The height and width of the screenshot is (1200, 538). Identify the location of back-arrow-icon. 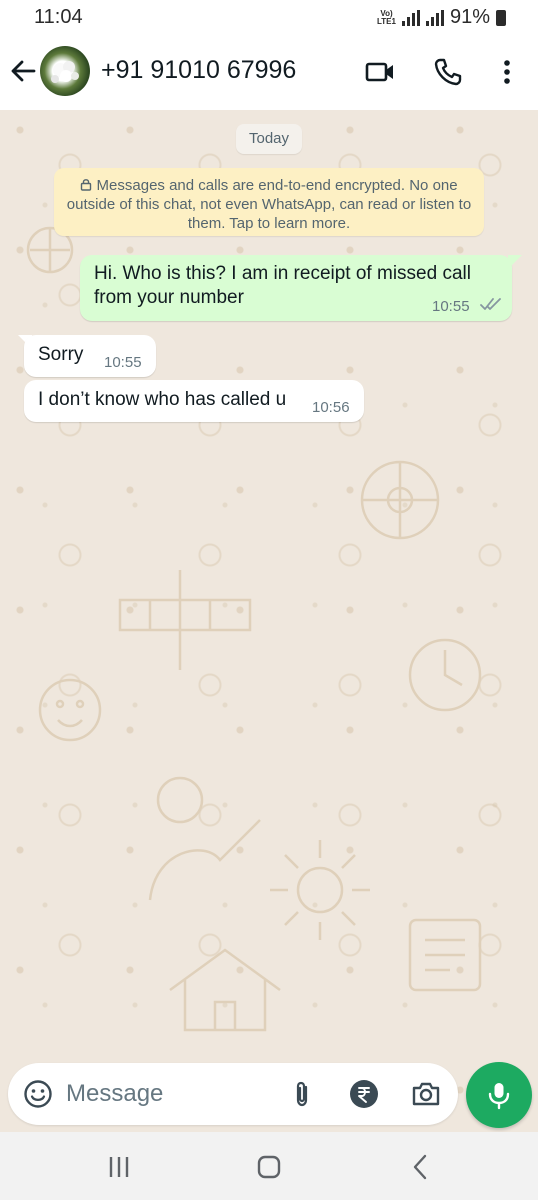
(23, 71).